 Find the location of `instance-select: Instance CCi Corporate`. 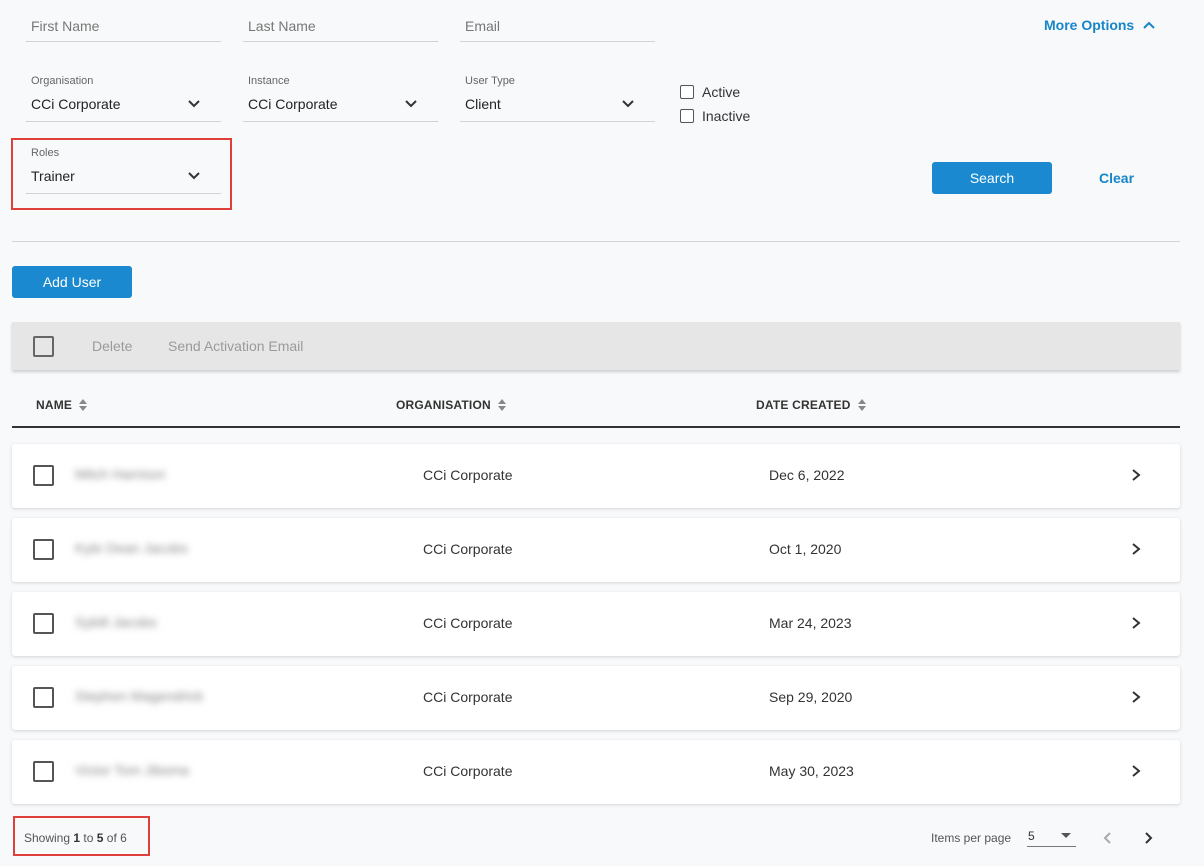

instance-select: Instance CCi Corporate is located at coordinates (340, 98).